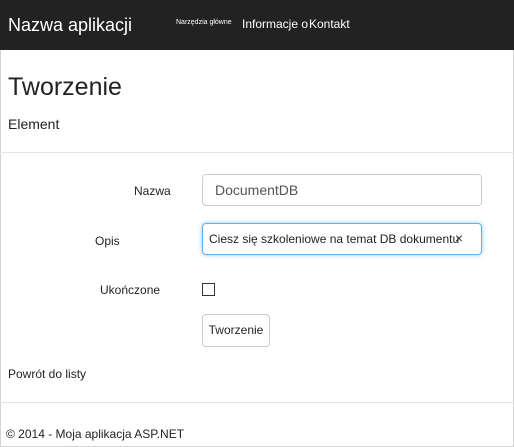 Image resolution: width=514 pixels, height=447 pixels. I want to click on nav-link-about: Informacje o, so click(275, 24).